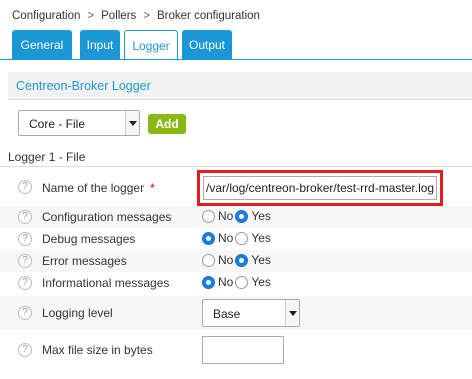  Describe the element at coordinates (208, 16) in the screenshot. I see `breadcrumb-item-broker-configuration: Broker configuration` at that location.